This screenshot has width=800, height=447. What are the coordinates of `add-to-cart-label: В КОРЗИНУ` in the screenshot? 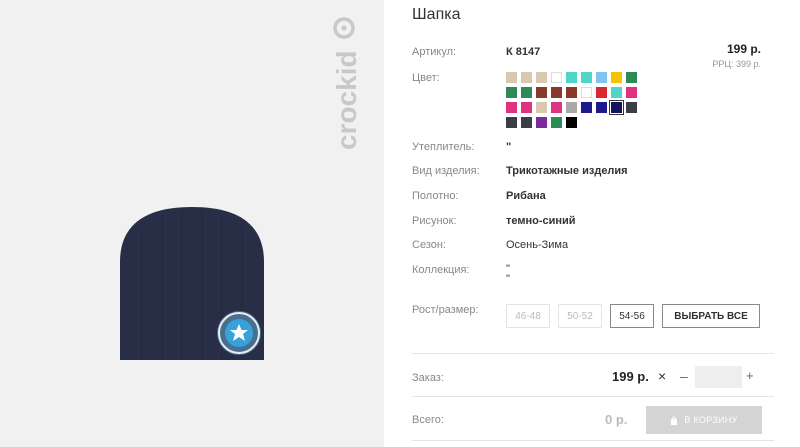 It's located at (711, 420).